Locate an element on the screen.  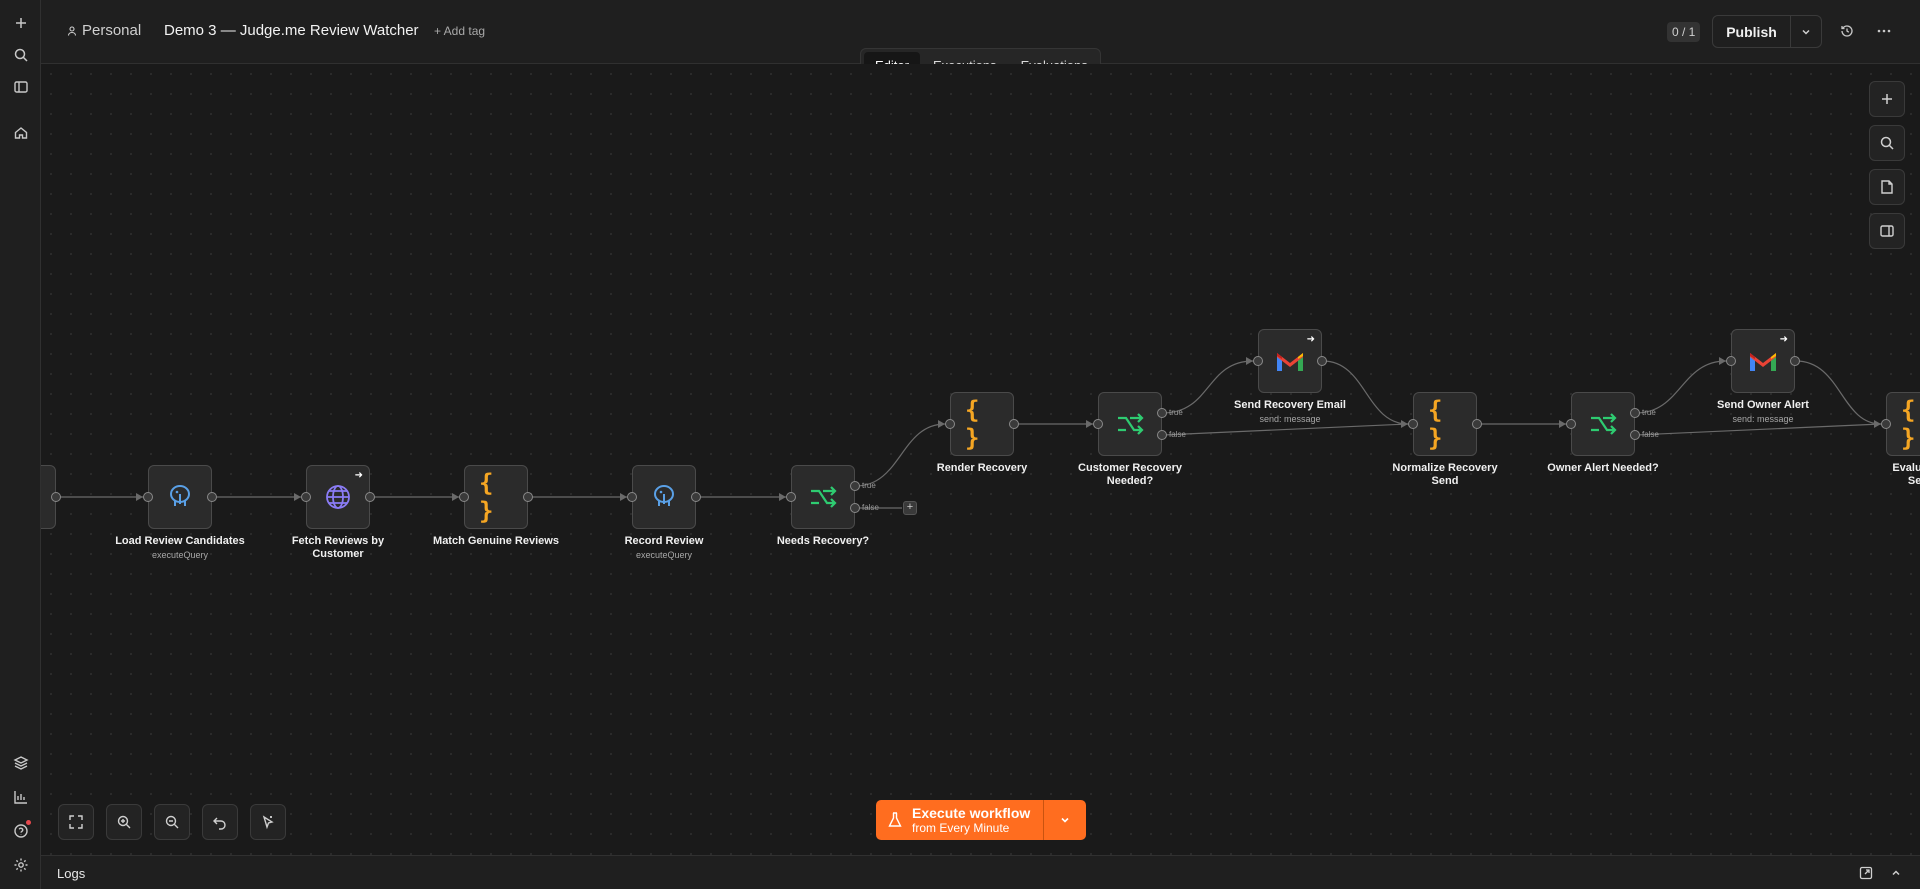
popout-icon is located at coordinates (1866, 875).